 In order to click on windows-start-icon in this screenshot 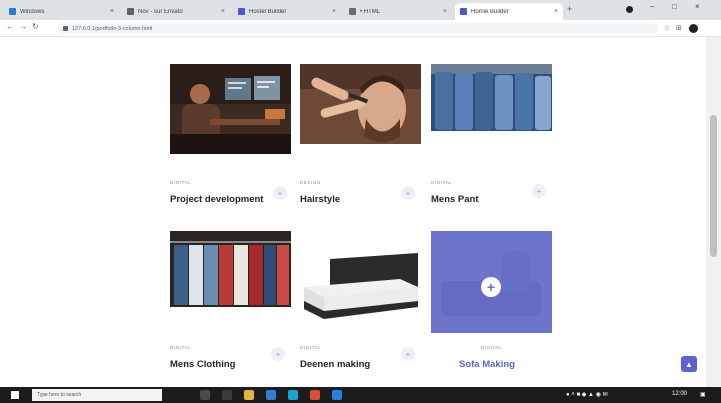, I will do `click(15, 395)`.